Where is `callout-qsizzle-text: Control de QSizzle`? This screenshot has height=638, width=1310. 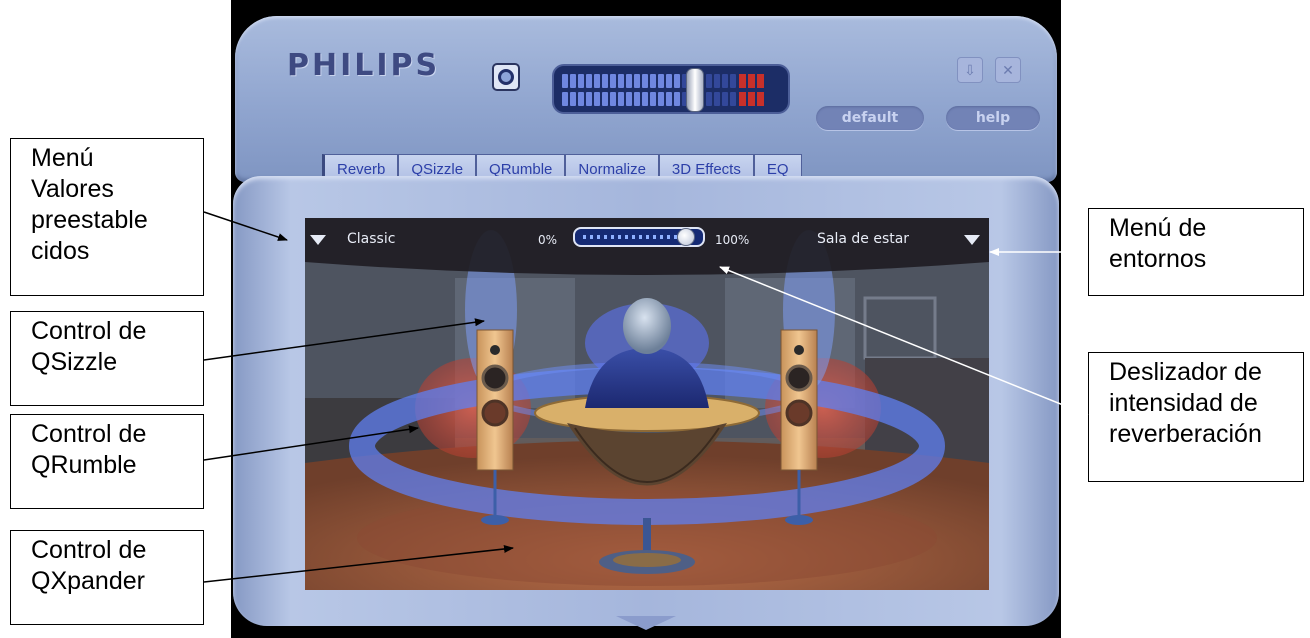 callout-qsizzle-text: Control de QSizzle is located at coordinates (89, 346).